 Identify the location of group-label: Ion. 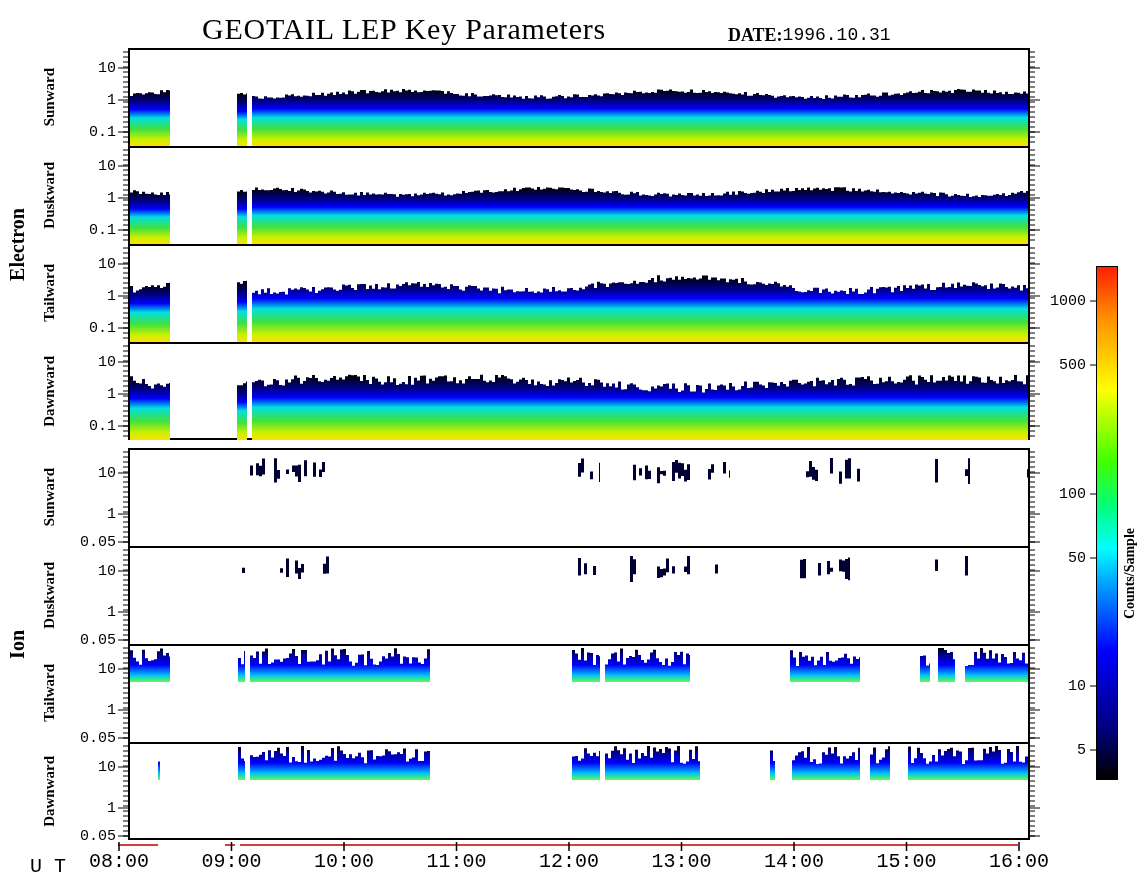
(17, 644).